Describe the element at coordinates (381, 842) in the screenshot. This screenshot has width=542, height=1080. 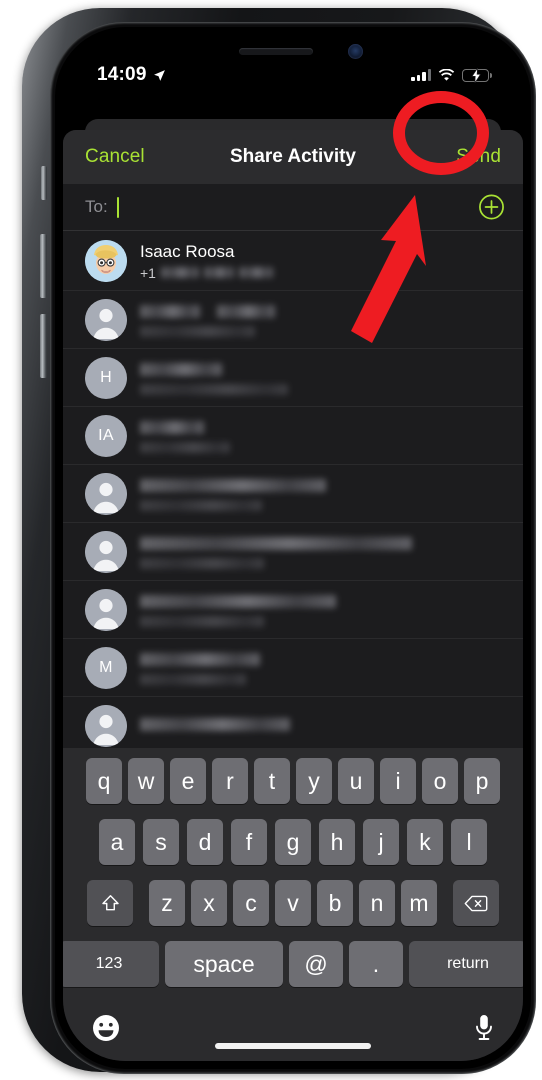
I see `key-j: j` at that location.